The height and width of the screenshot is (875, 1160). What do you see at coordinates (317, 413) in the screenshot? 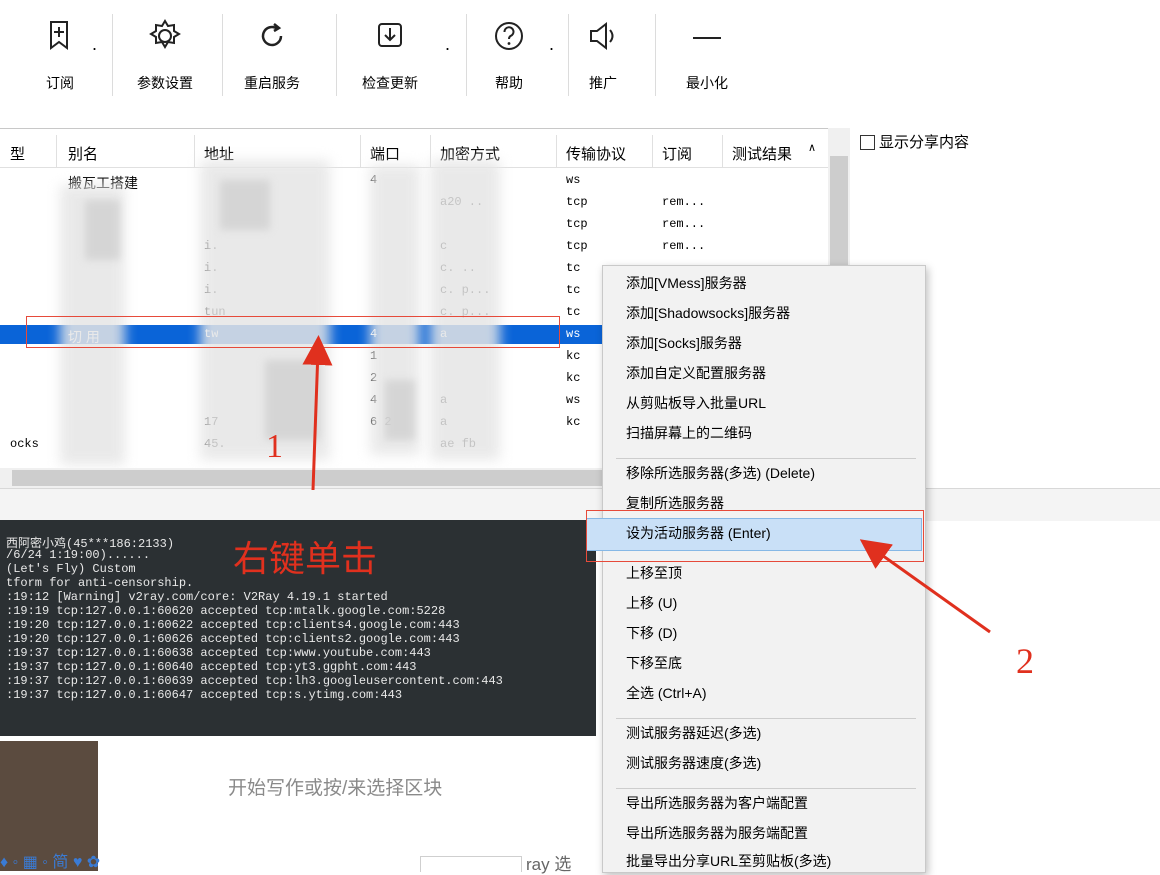
I see `arrow-to-selected-row` at bounding box center [317, 413].